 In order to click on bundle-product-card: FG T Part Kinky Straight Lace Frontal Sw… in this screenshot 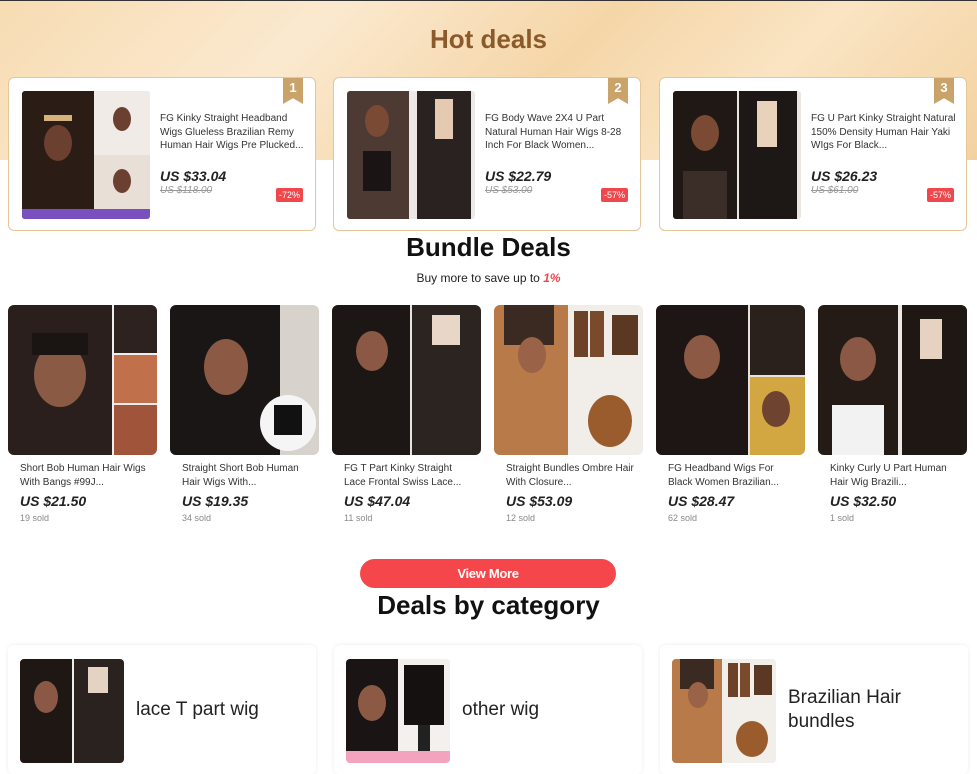, I will do `click(406, 415)`.